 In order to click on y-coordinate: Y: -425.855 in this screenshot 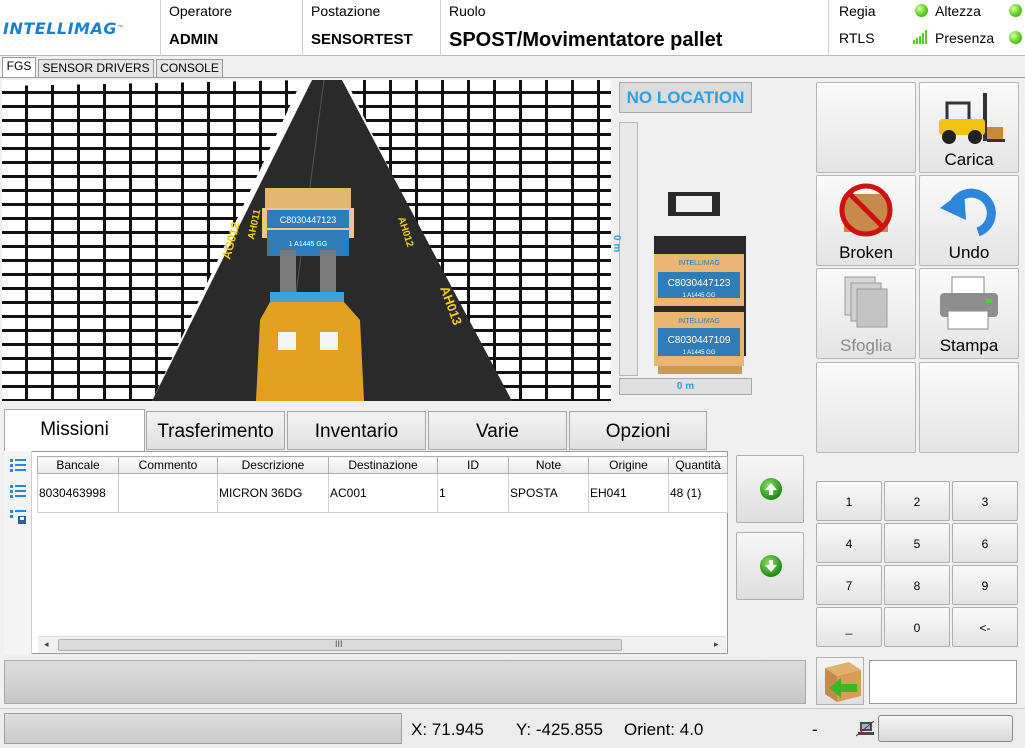, I will do `click(559, 729)`.